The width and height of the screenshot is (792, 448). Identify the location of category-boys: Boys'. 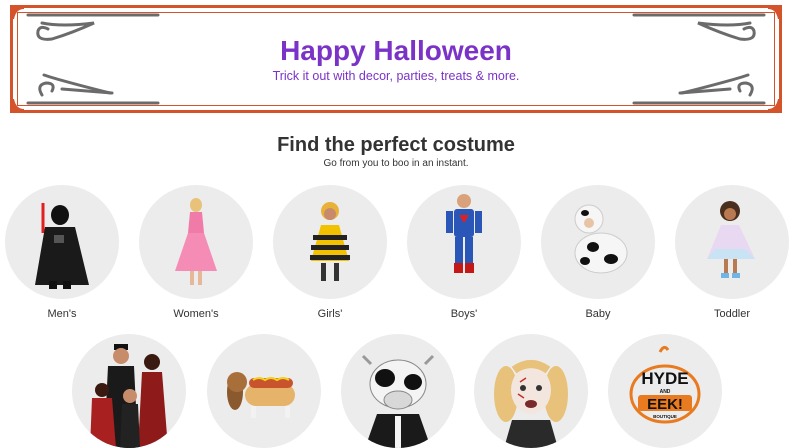
(464, 252).